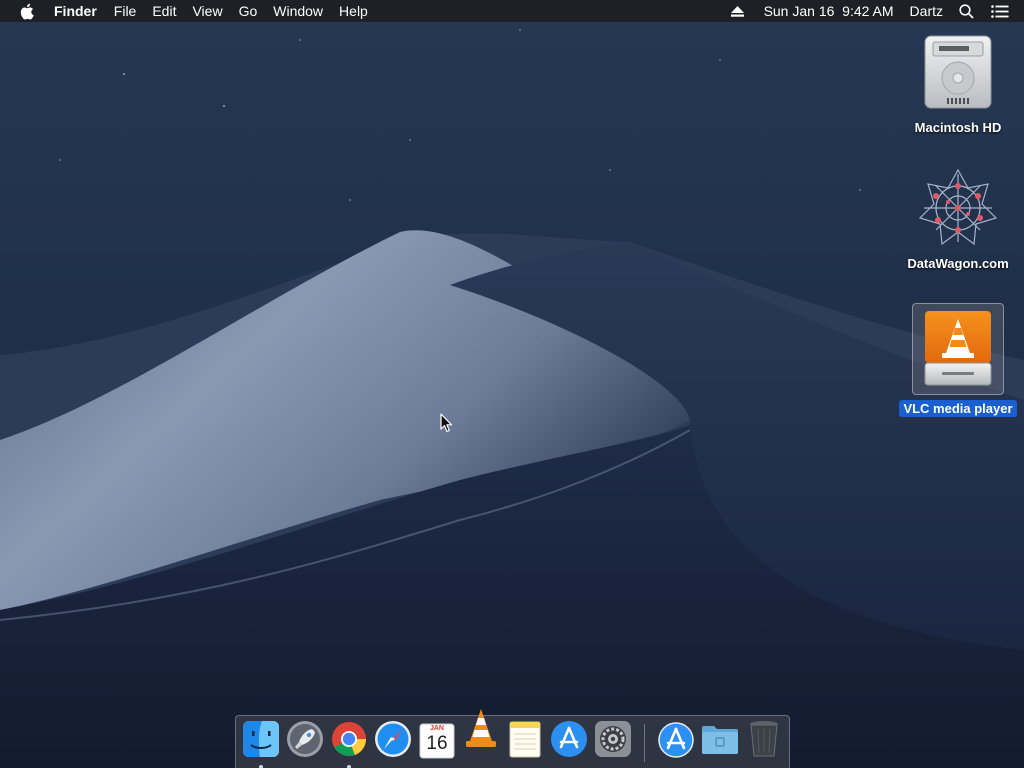 This screenshot has width=1024, height=768. What do you see at coordinates (446, 423) in the screenshot?
I see `mouse-cursor-icon` at bounding box center [446, 423].